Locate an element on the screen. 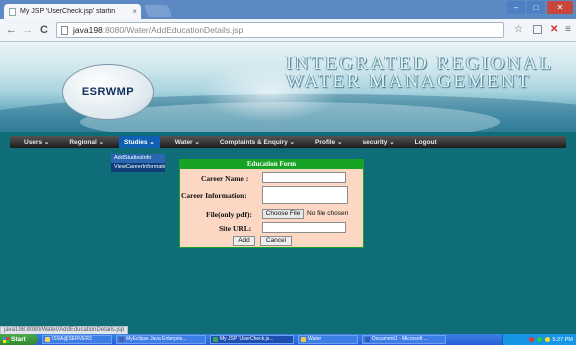 This screenshot has height=345, width=576. site-logo: ESRWMP is located at coordinates (108, 92).